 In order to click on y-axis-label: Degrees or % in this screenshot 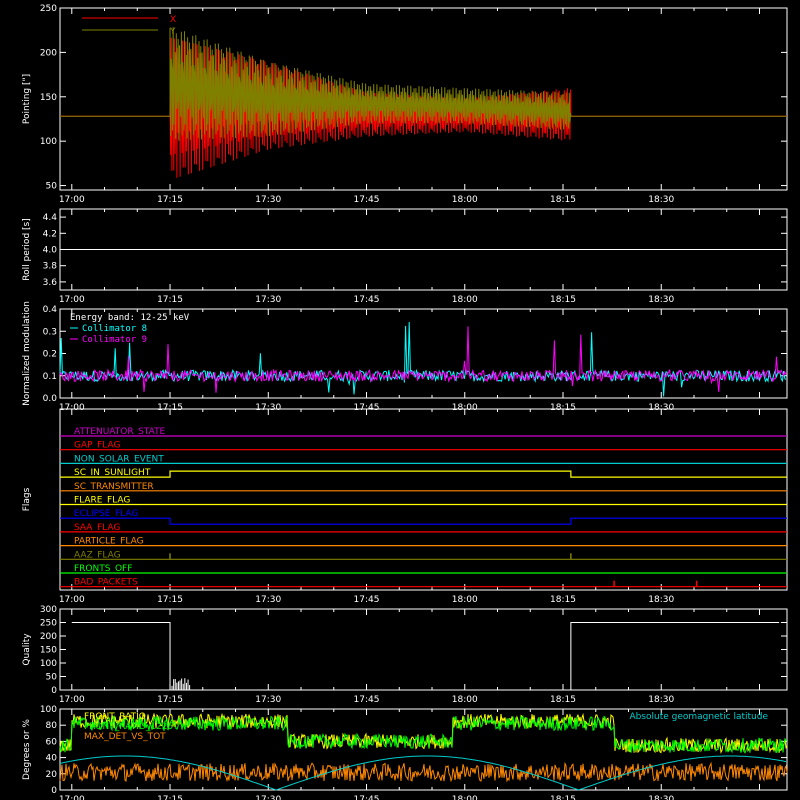, I will do `click(27, 749)`.